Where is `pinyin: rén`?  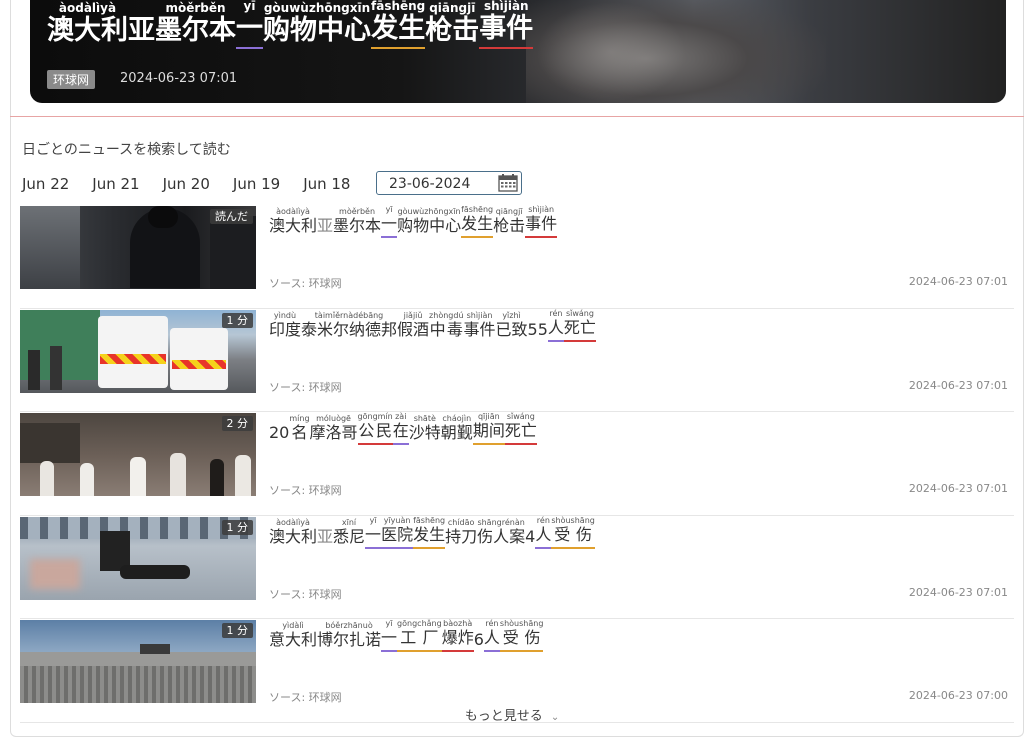 pinyin: rén is located at coordinates (543, 520).